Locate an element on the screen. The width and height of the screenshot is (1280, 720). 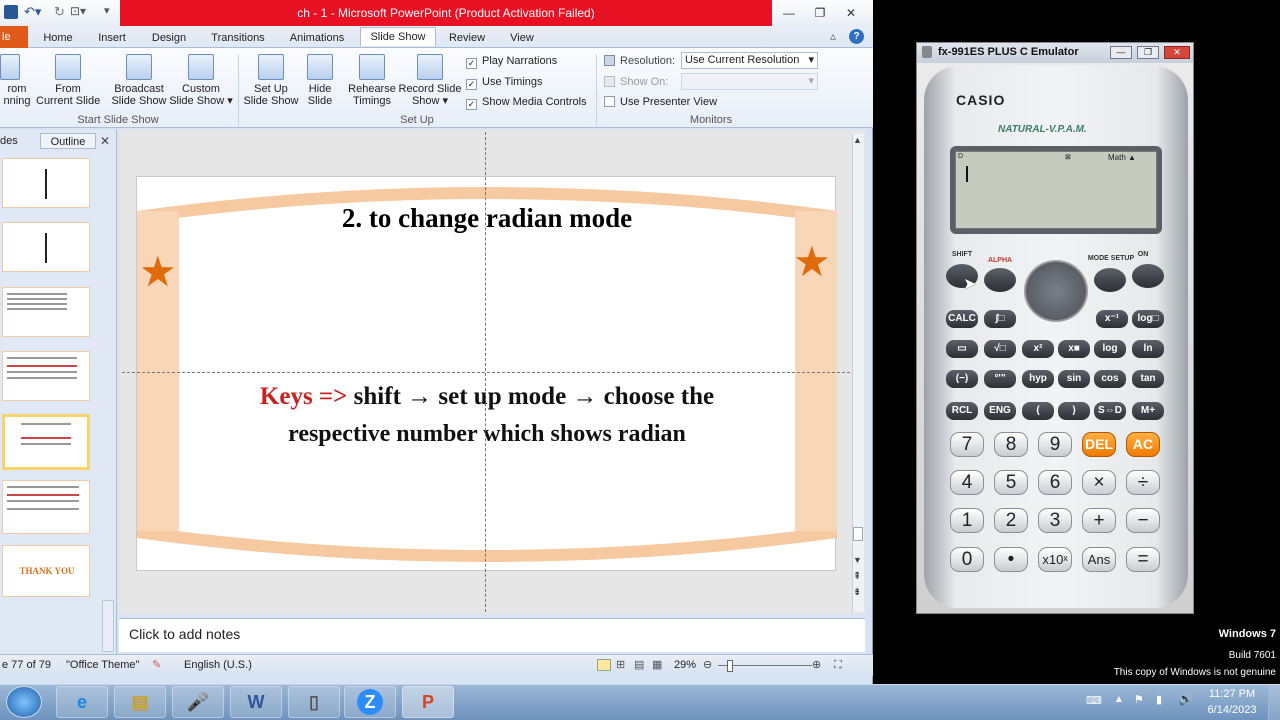
key-2: 2 is located at coordinates (1011, 520).